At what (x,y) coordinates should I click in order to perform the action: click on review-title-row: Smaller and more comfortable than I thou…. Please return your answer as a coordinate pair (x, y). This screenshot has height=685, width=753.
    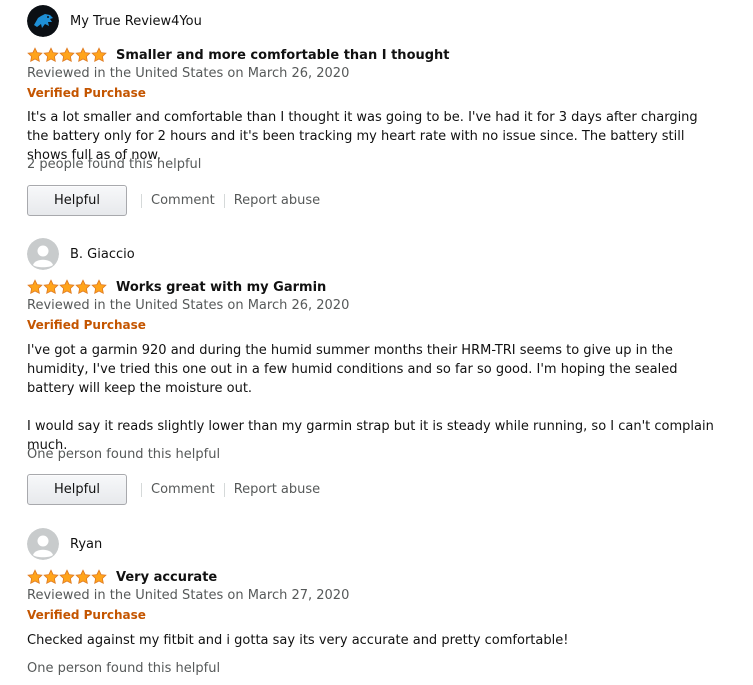
    Looking at the image, I should click on (238, 55).